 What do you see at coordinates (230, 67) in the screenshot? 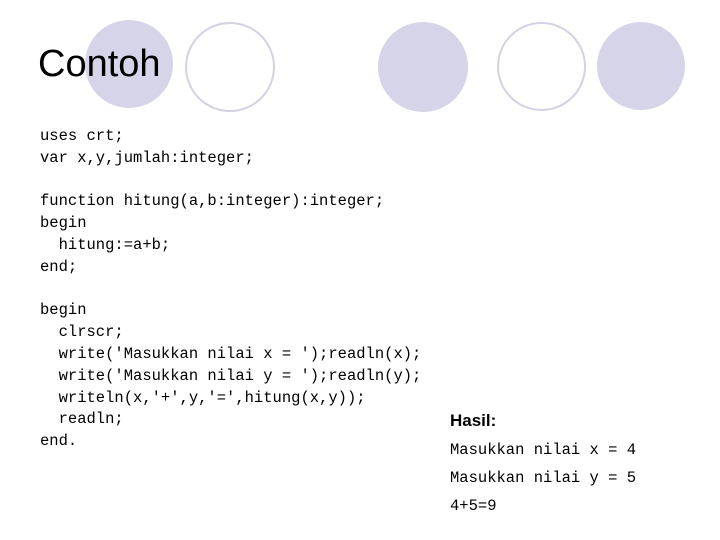
I see `decorative-circle-2-icon` at bounding box center [230, 67].